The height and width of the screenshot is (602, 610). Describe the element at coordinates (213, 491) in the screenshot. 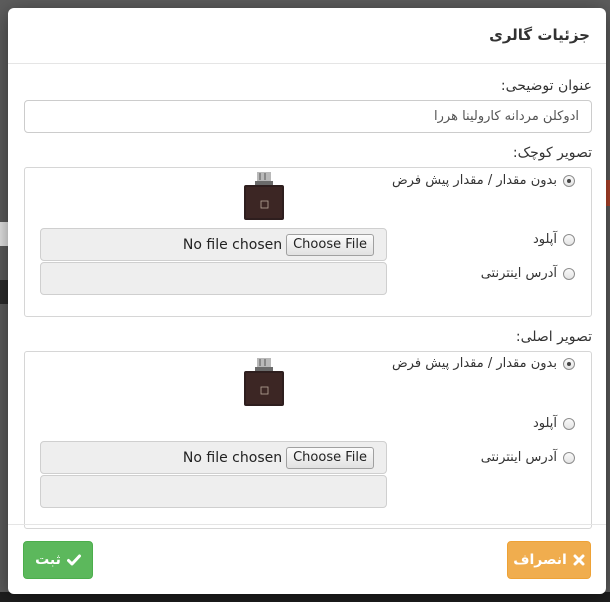

I see `main-url-input` at that location.